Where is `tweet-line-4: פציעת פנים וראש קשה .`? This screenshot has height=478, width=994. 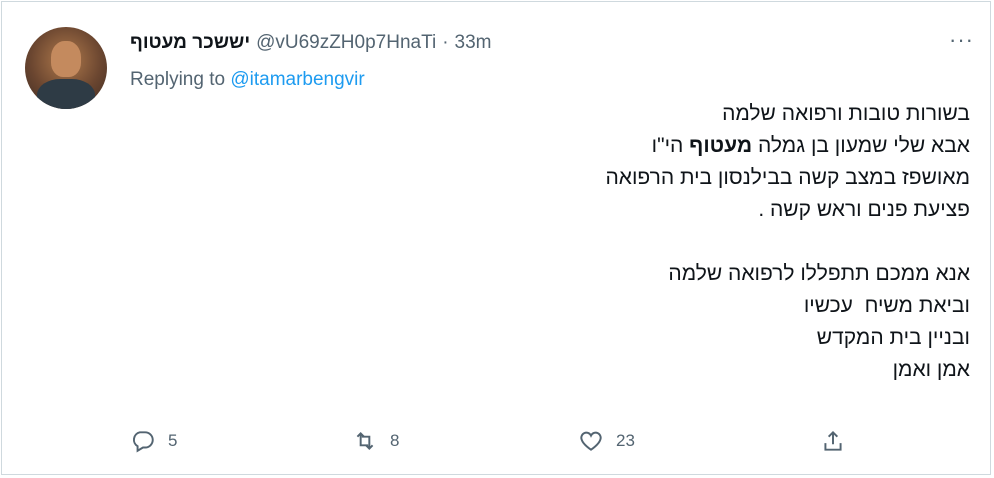 tweet-line-4: פציעת פנים וראש קשה . is located at coordinates (864, 209).